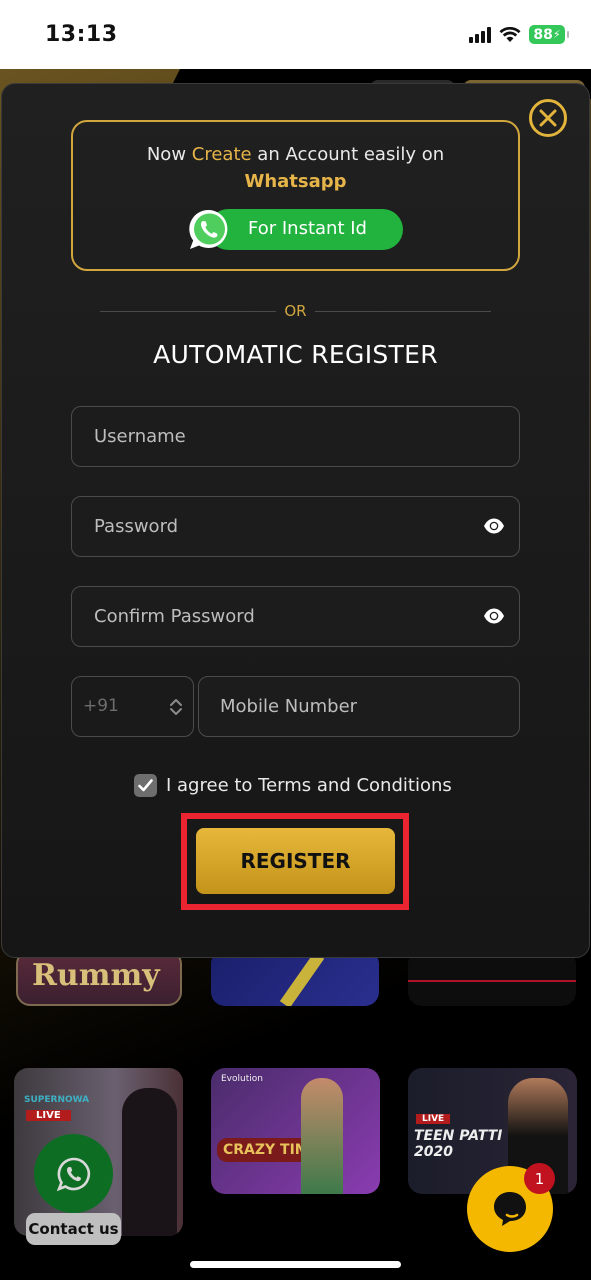 Image resolution: width=591 pixels, height=1280 pixels. What do you see at coordinates (295, 181) in the screenshot?
I see `promo-highlight-whatsapp: Whatsapp` at bounding box center [295, 181].